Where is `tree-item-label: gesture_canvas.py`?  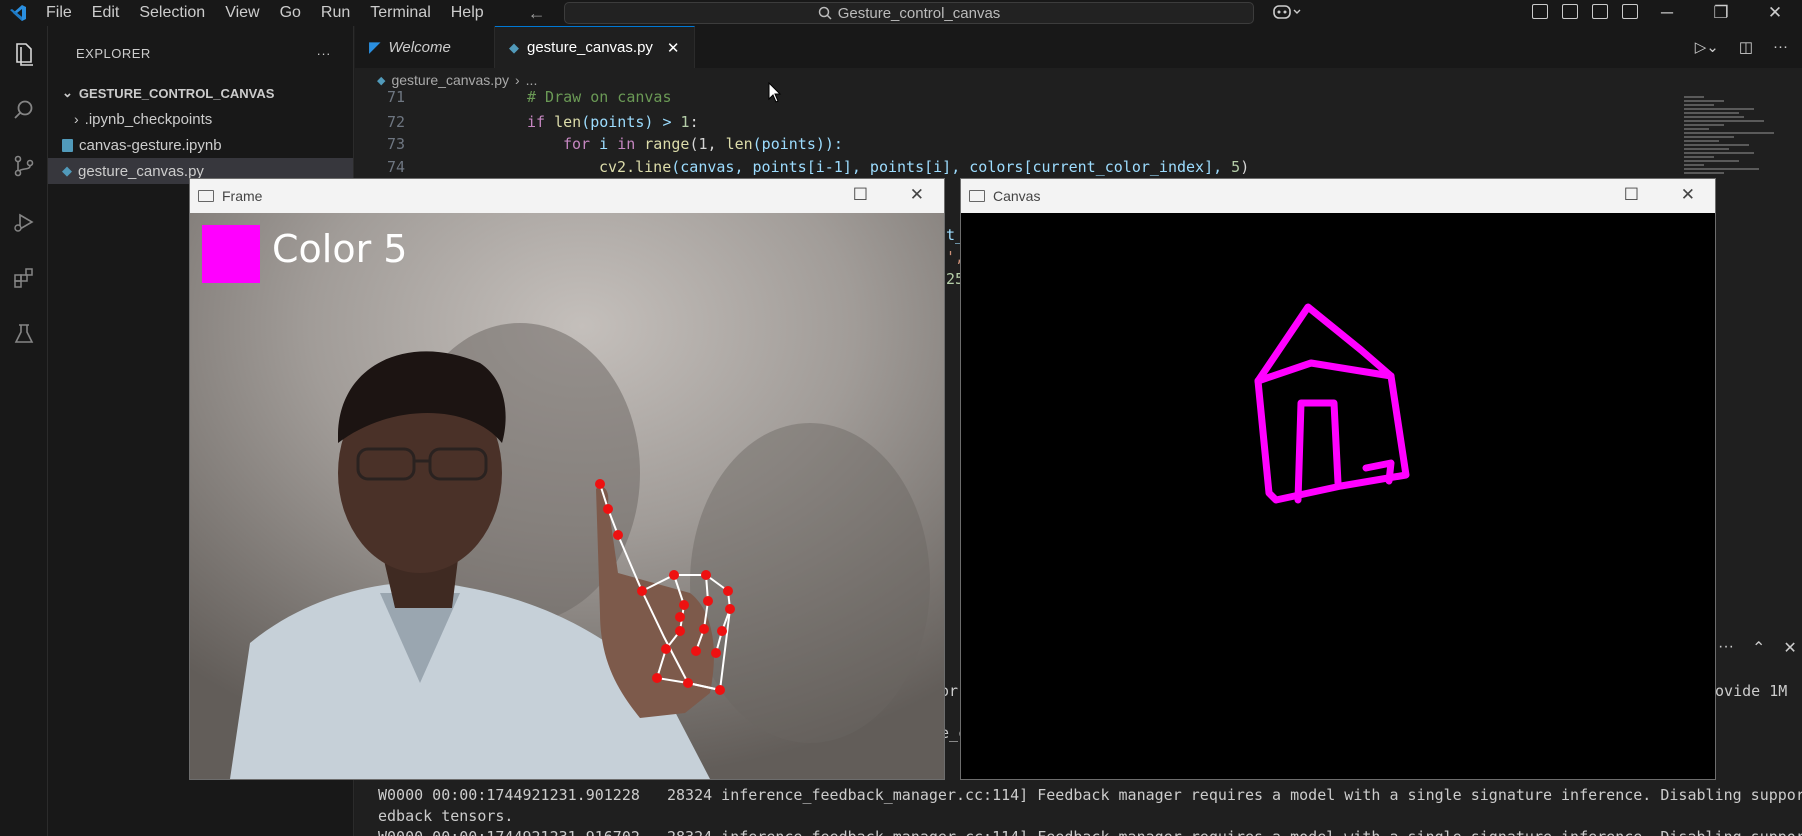
tree-item-label: gesture_canvas.py is located at coordinates (141, 171).